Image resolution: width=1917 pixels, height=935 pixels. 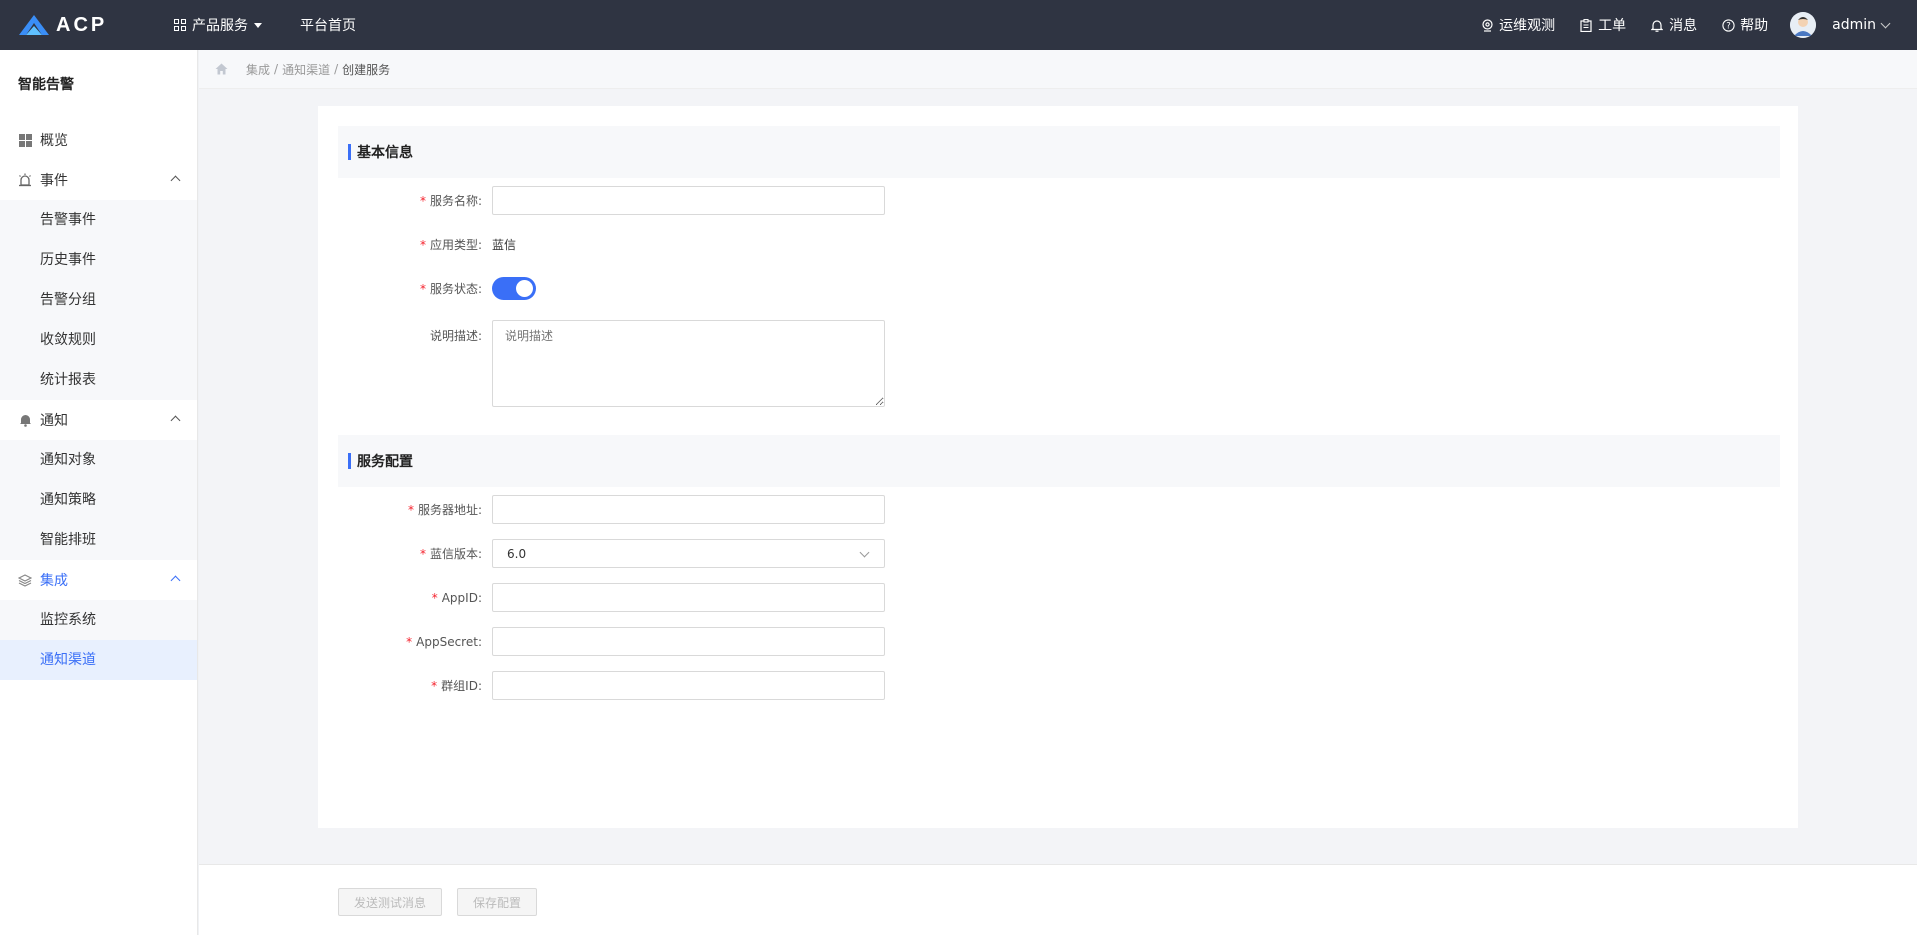 I want to click on section-title: 基本信息, so click(x=385, y=153).